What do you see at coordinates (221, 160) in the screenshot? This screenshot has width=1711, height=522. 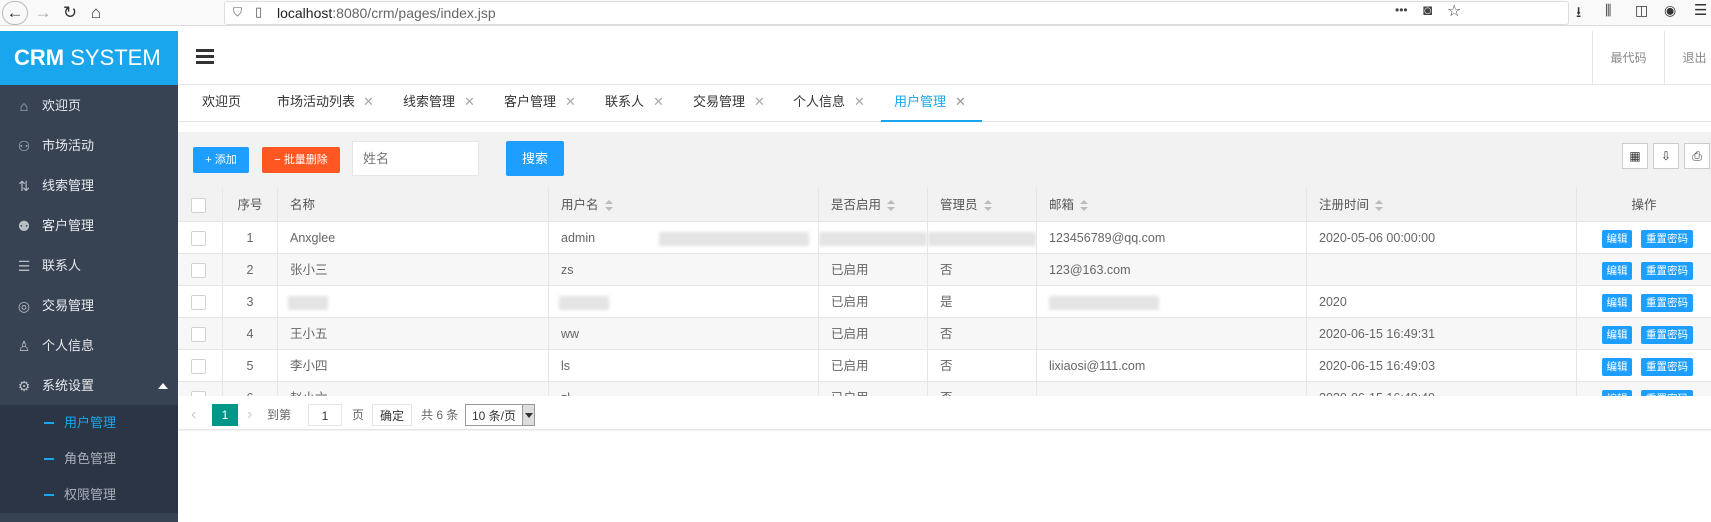 I see `add-button: + 添加` at bounding box center [221, 160].